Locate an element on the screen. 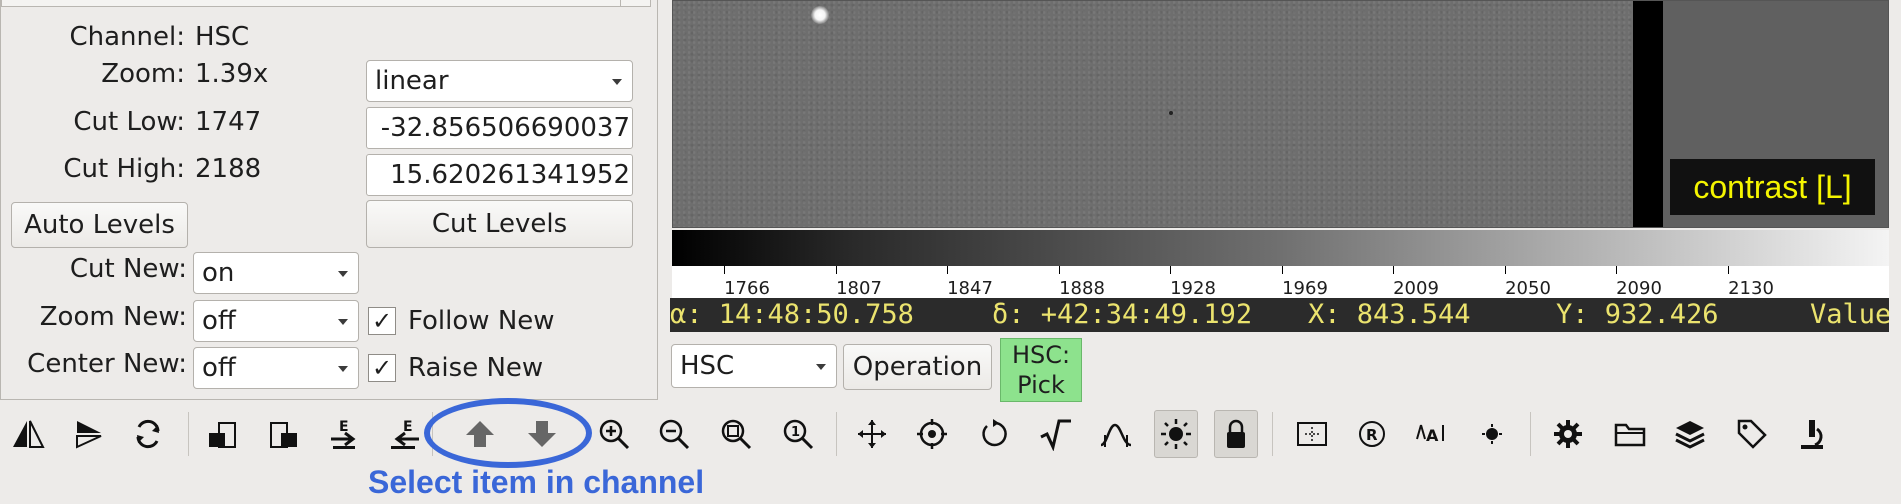 Image resolution: width=1901 pixels, height=504 pixels. annotation-caption: Select item in channel is located at coordinates (536, 482).